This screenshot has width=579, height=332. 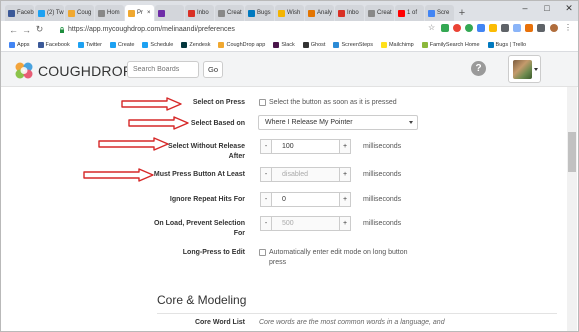 I want to click on tab-inbox-2: Inbo, so click(x=349, y=13).